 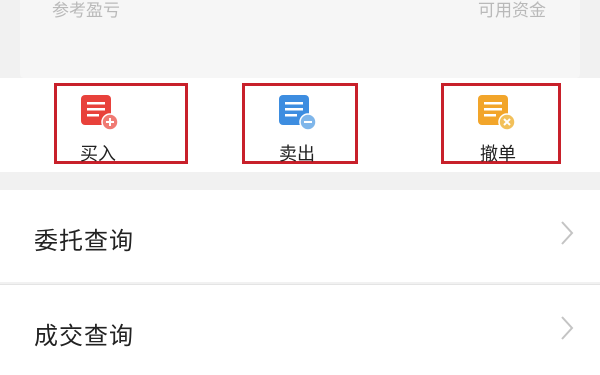 I want to click on buy-button: 买入, so click(x=121, y=124).